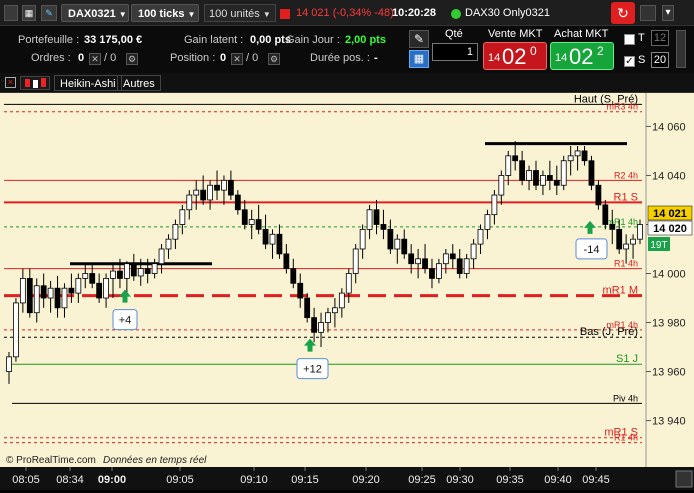 The image size is (694, 493). I want to click on s-checkbox: ✓, so click(629, 61).